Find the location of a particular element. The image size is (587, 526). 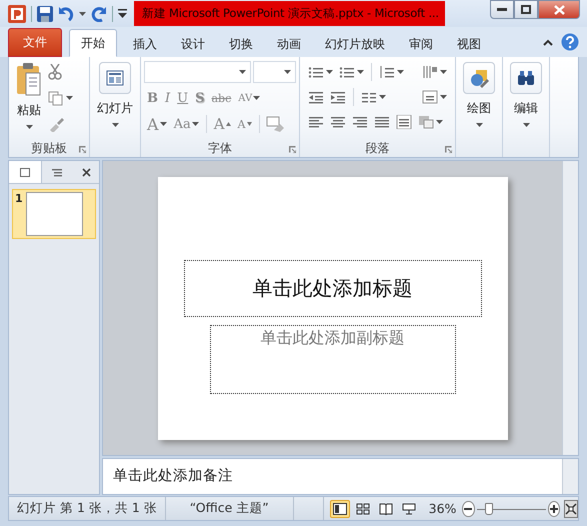

slide-icon is located at coordinates (25, 172).